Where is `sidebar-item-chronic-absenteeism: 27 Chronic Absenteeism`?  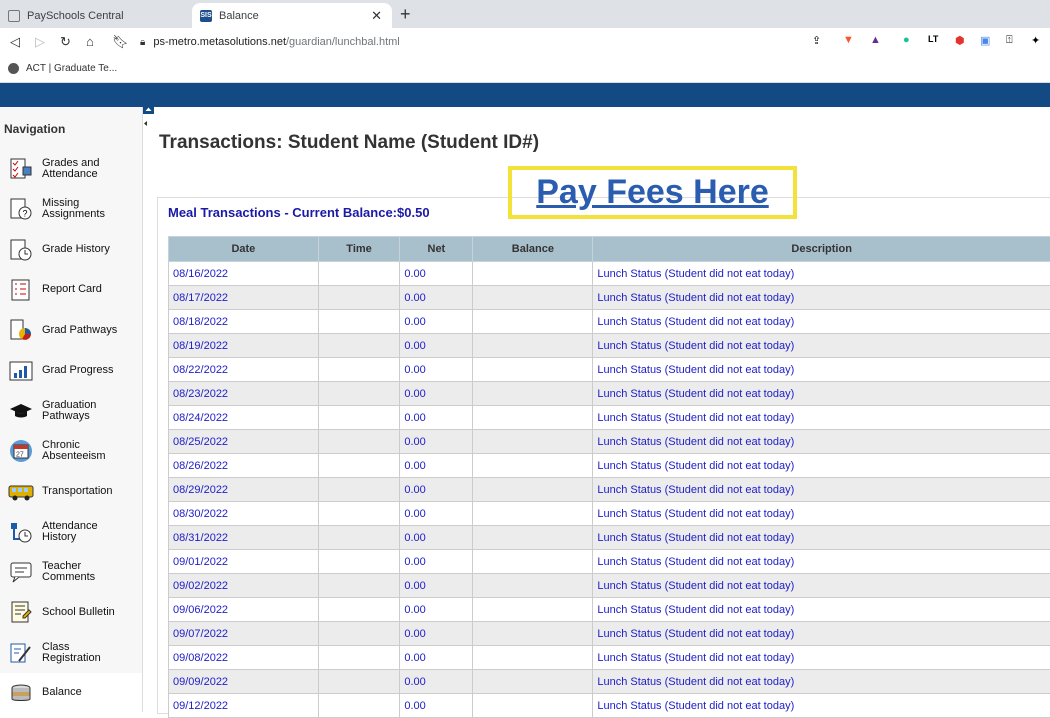
sidebar-item-chronic-absenteeism: 27 Chronic Absenteeism is located at coordinates (71, 451).